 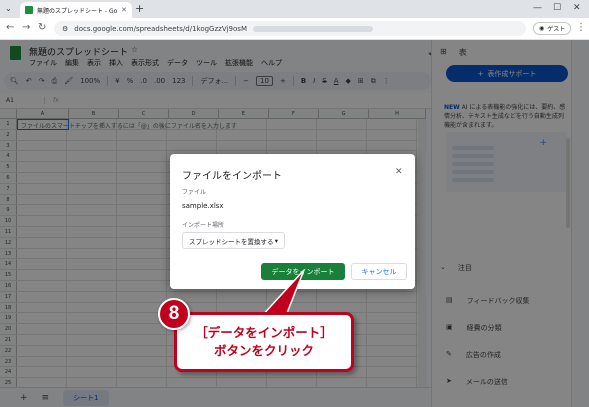 What do you see at coordinates (379, 271) in the screenshot?
I see `cancel-button: キャンセル` at bounding box center [379, 271].